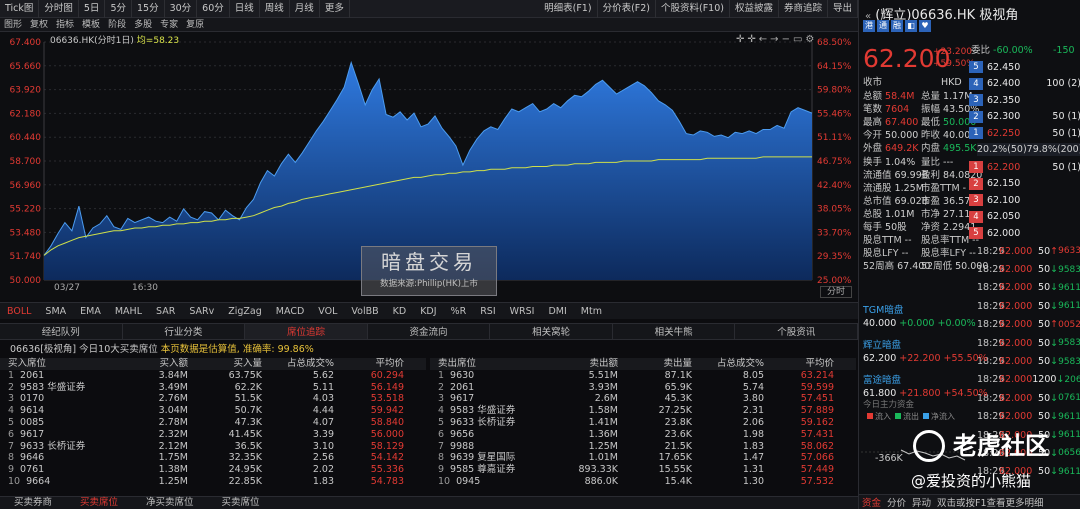  What do you see at coordinates (896, 502) in the screenshot?
I see `side-bottom-tab: 分价` at bounding box center [896, 502].